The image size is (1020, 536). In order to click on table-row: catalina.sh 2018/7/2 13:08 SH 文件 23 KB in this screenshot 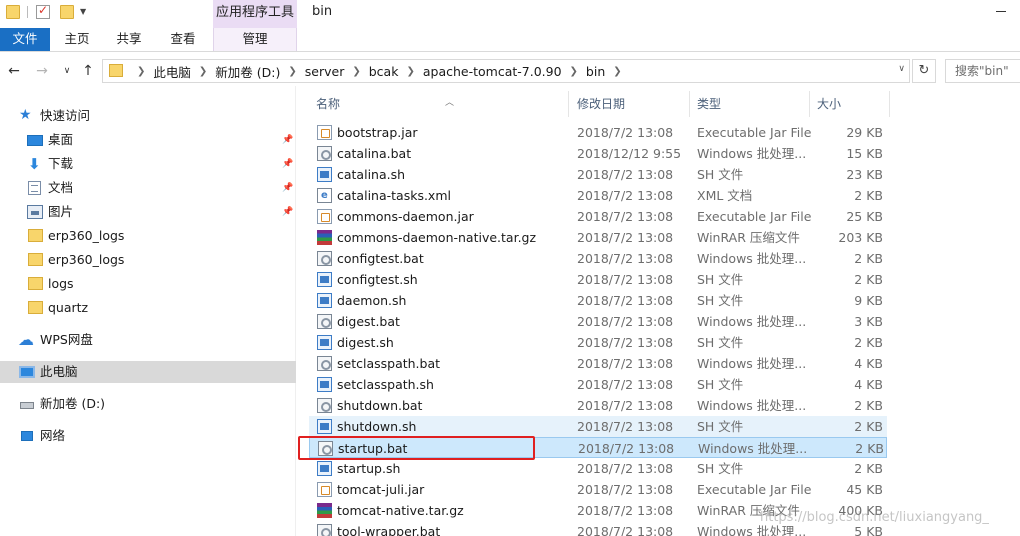, I will do `click(598, 174)`.